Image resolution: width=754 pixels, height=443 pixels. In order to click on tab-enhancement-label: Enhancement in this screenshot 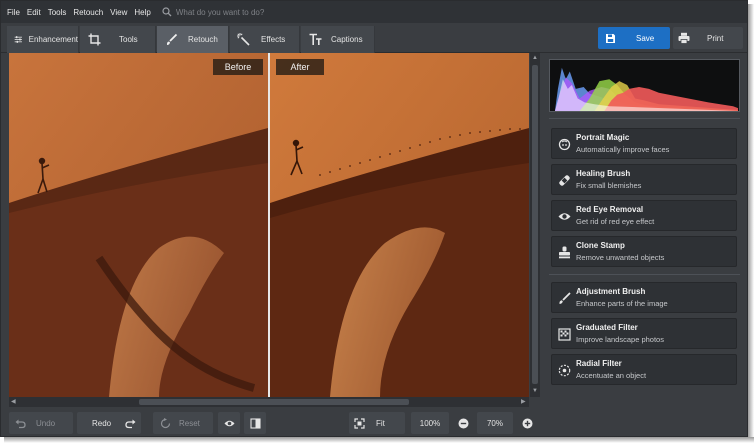, I will do `click(53, 39)`.